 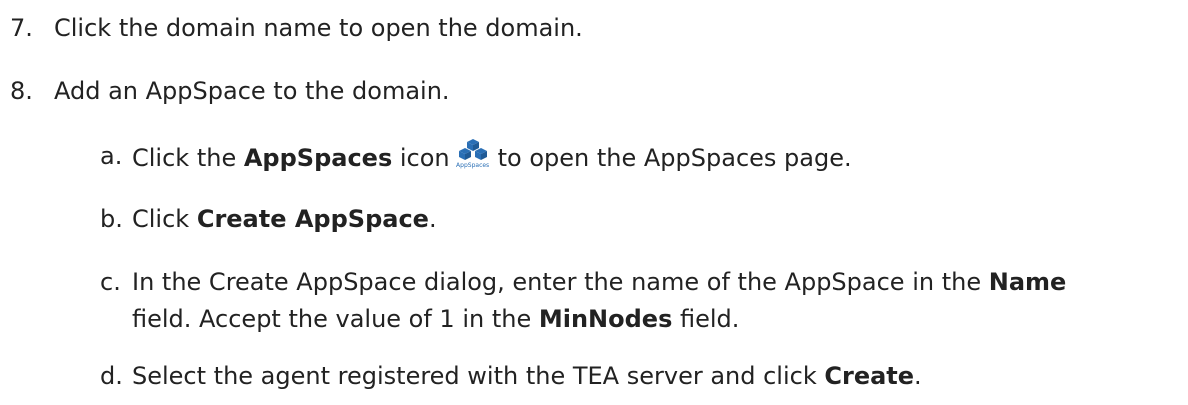 I want to click on substep-marker: d., so click(x=111, y=376).